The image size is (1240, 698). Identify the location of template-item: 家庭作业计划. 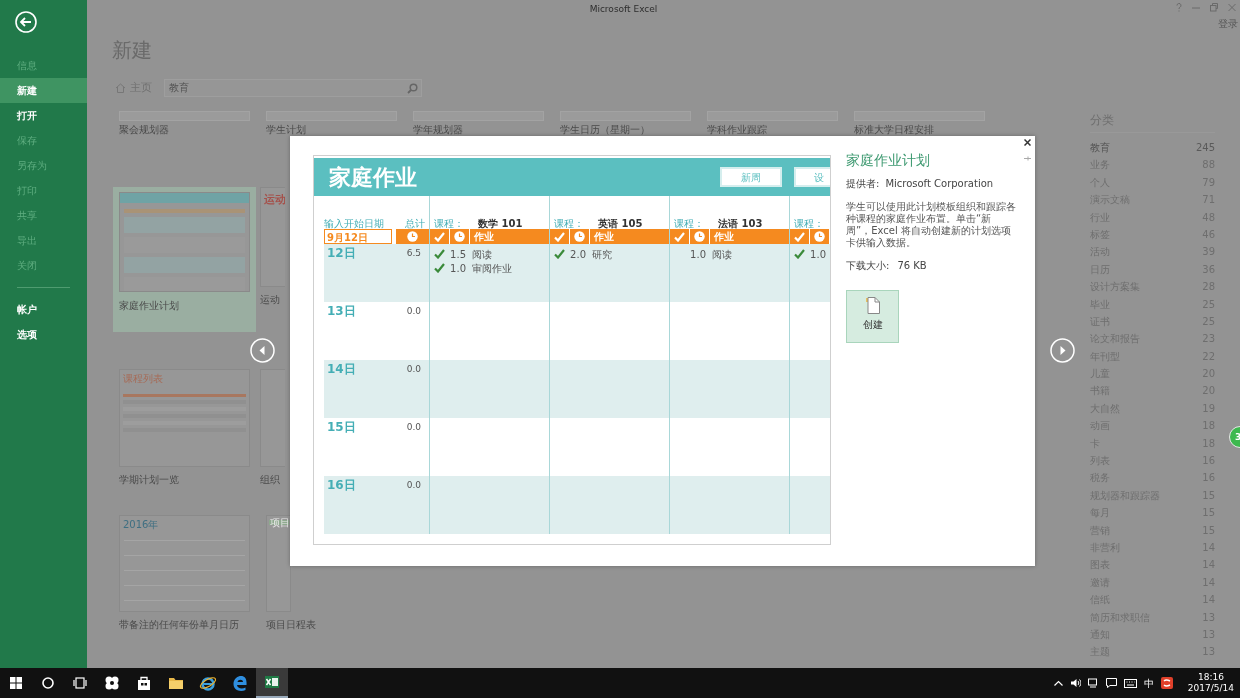
(184, 259).